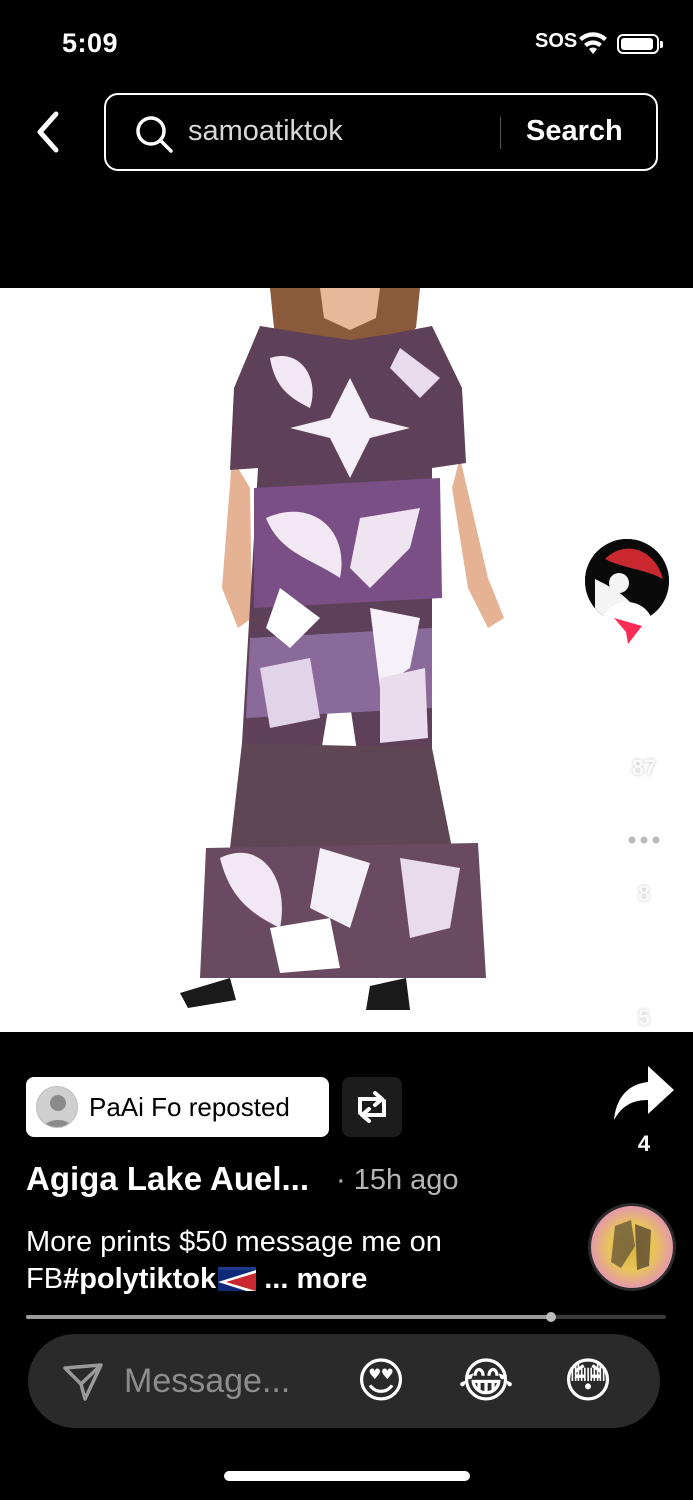 This screenshot has height=1500, width=693. I want to click on share-icon, so click(644, 1093).